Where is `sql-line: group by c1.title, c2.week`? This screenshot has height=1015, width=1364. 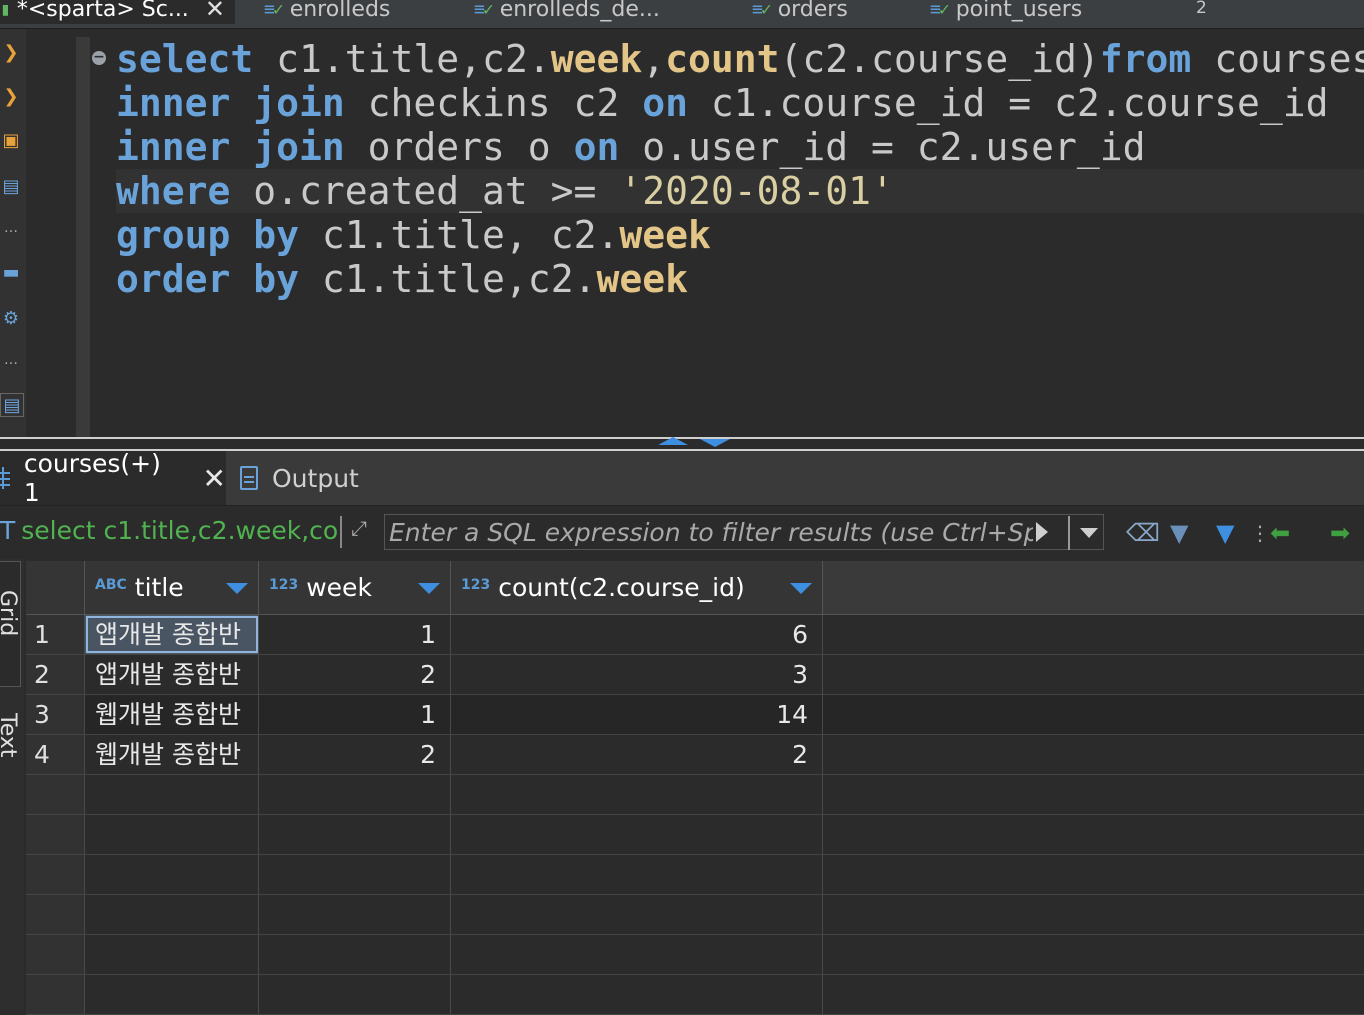 sql-line: group by c1.title, c2.week is located at coordinates (413, 235).